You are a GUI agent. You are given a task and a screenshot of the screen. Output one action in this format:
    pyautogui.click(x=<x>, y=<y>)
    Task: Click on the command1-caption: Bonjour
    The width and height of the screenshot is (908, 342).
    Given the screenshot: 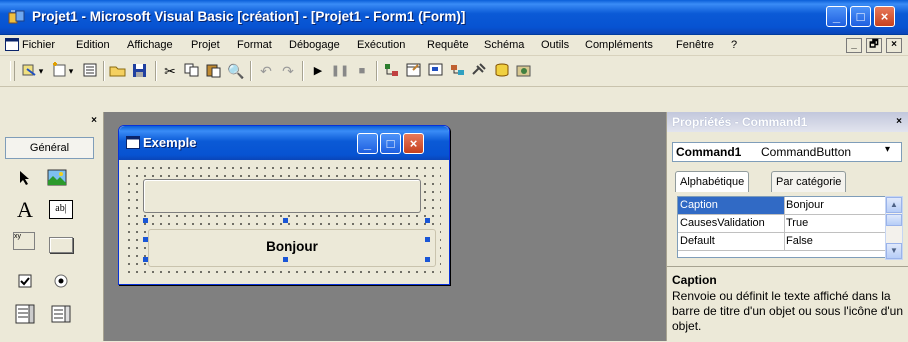 What is the action you would take?
    pyautogui.click(x=292, y=246)
    